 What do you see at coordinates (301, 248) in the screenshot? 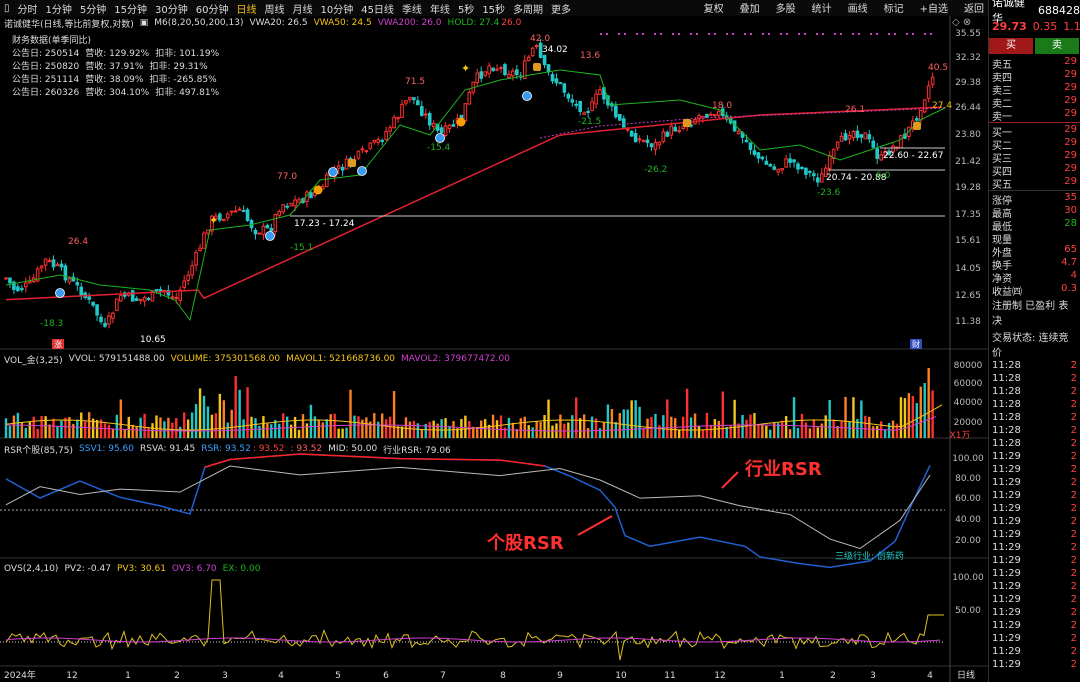
I see `price-annotation: -15.1` at bounding box center [301, 248].